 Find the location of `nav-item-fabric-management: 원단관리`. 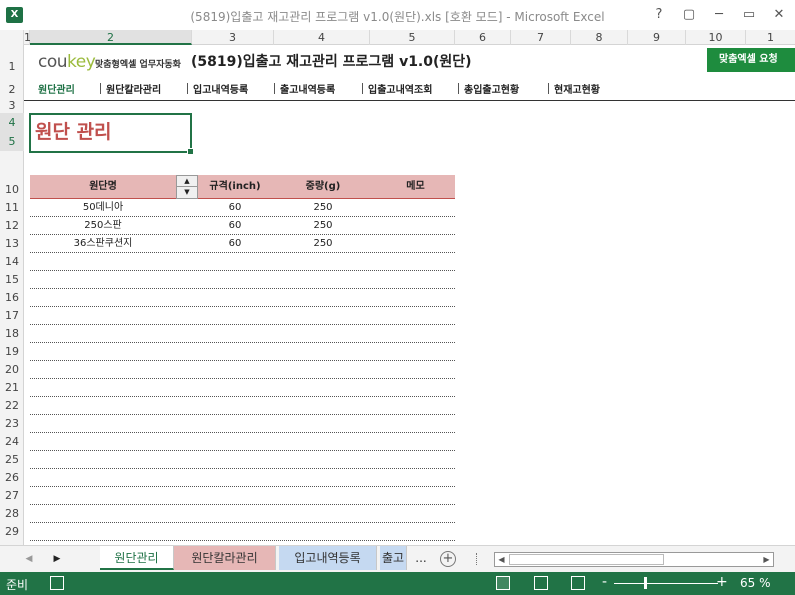

nav-item-fabric-management: 원단관리 is located at coordinates (56, 88).